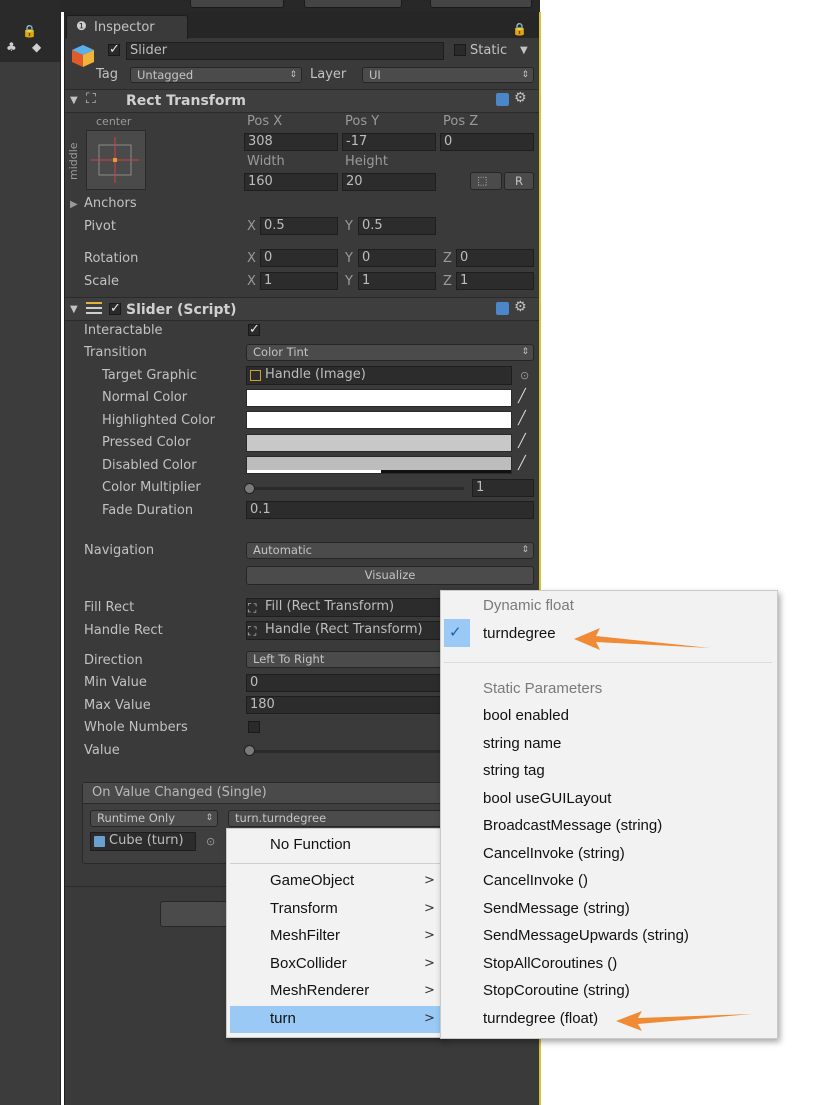 This screenshot has width=820, height=1105. What do you see at coordinates (310, 845) in the screenshot?
I see `menu-item-no-function: No Function` at bounding box center [310, 845].